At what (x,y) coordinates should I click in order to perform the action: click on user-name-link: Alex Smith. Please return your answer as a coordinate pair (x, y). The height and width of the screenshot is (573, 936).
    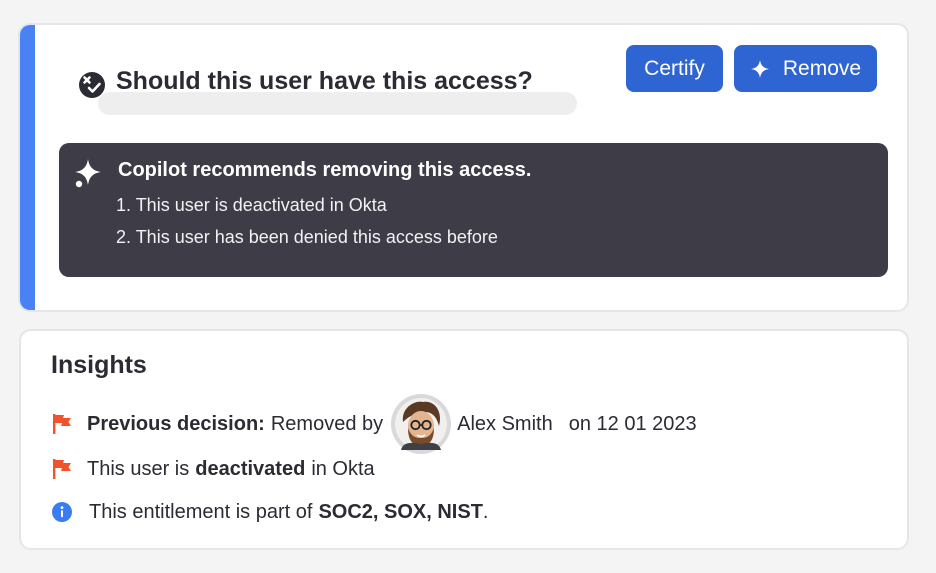
    Looking at the image, I should click on (505, 424).